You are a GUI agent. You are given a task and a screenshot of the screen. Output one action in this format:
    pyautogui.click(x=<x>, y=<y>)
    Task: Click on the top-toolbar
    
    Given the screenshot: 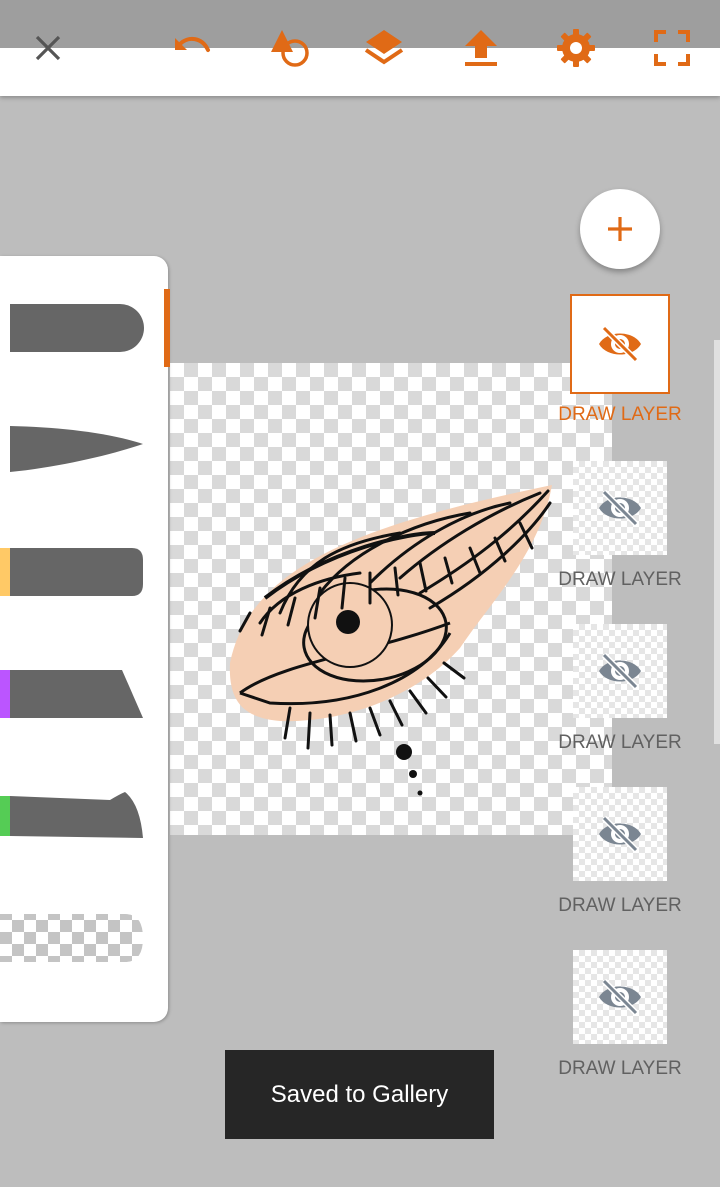 What is the action you would take?
    pyautogui.click(x=360, y=48)
    